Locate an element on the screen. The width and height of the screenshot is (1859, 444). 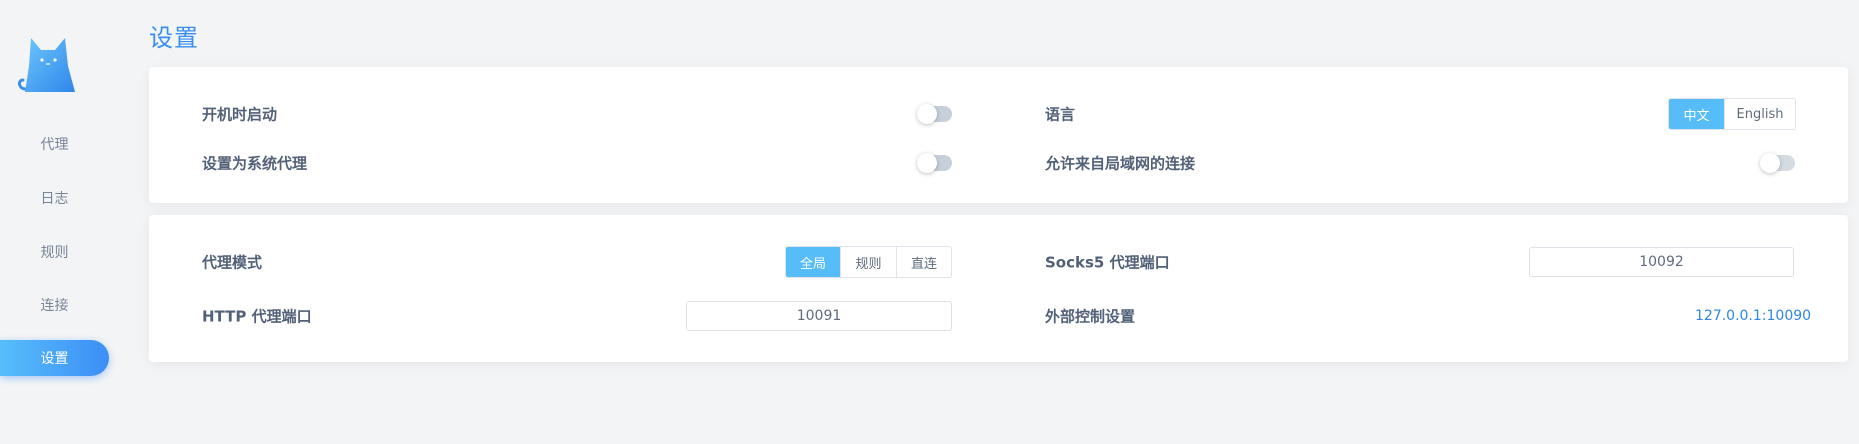
sidebar-item-label: 规则 is located at coordinates (54, 253).